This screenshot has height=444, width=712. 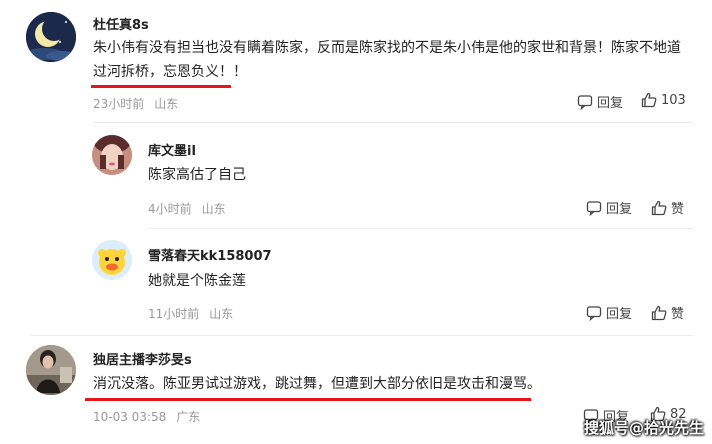 I want to click on watermark: 搜狐号@拾光先生, so click(x=643, y=428).